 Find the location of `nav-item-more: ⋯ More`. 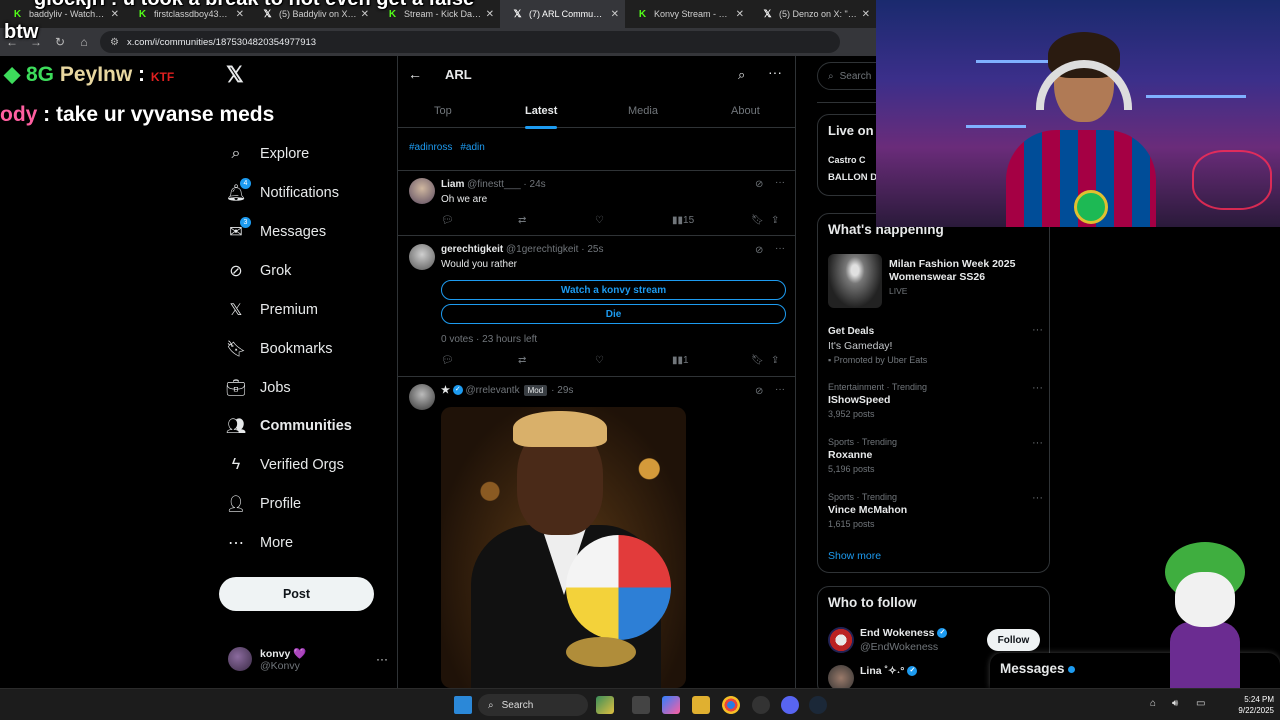

nav-item-more: ⋯ More is located at coordinates (259, 543).